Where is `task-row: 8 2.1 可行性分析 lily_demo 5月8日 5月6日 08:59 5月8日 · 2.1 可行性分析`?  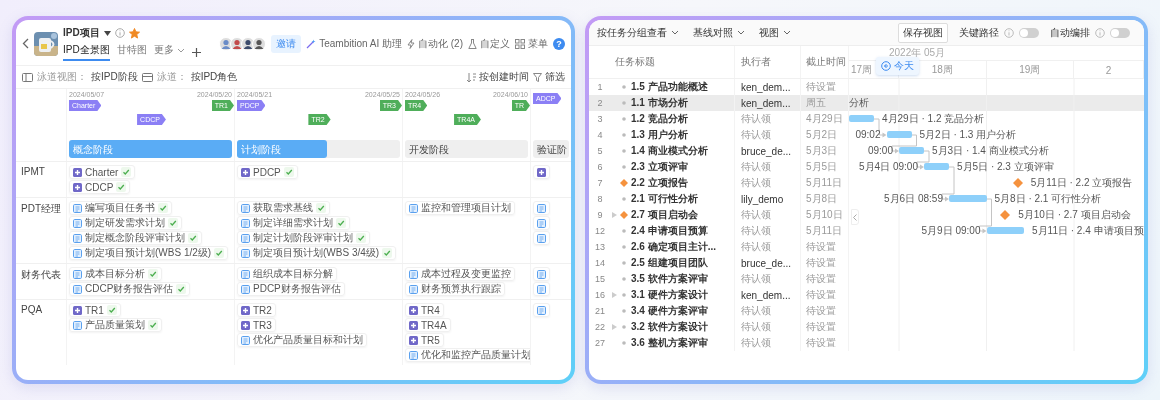 task-row: 8 2.1 可行性分析 lily_demo 5月8日 5月6日 08:59 5月8日 · 2.1 可行性分析 is located at coordinates (866, 199).